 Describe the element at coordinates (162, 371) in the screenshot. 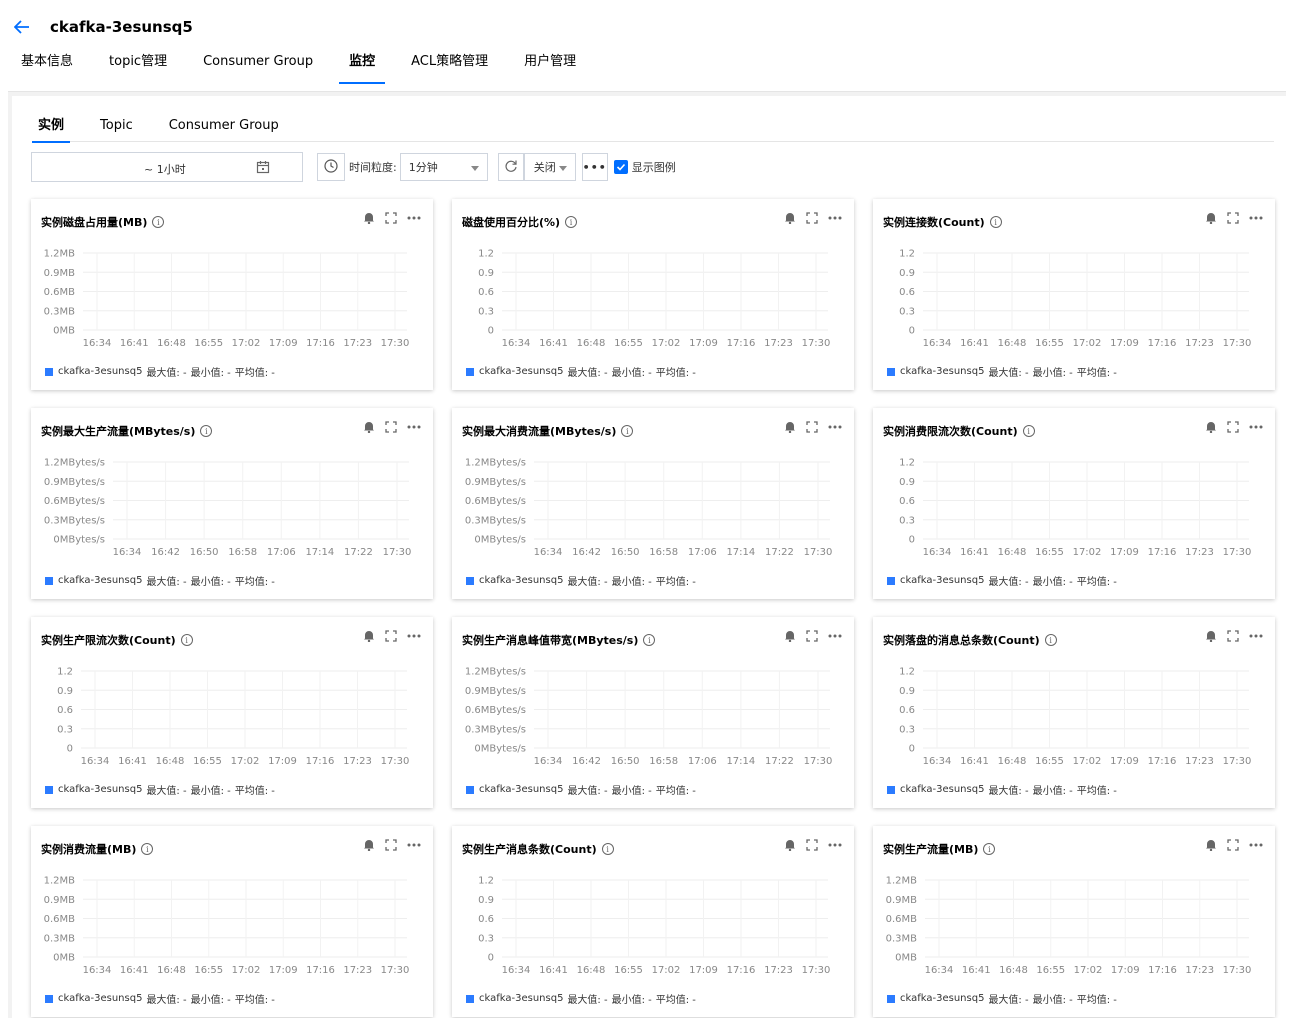

I see `chart-legend: ckafka-3esunsq5 最大值: - 最小值: - 平均值: -` at that location.